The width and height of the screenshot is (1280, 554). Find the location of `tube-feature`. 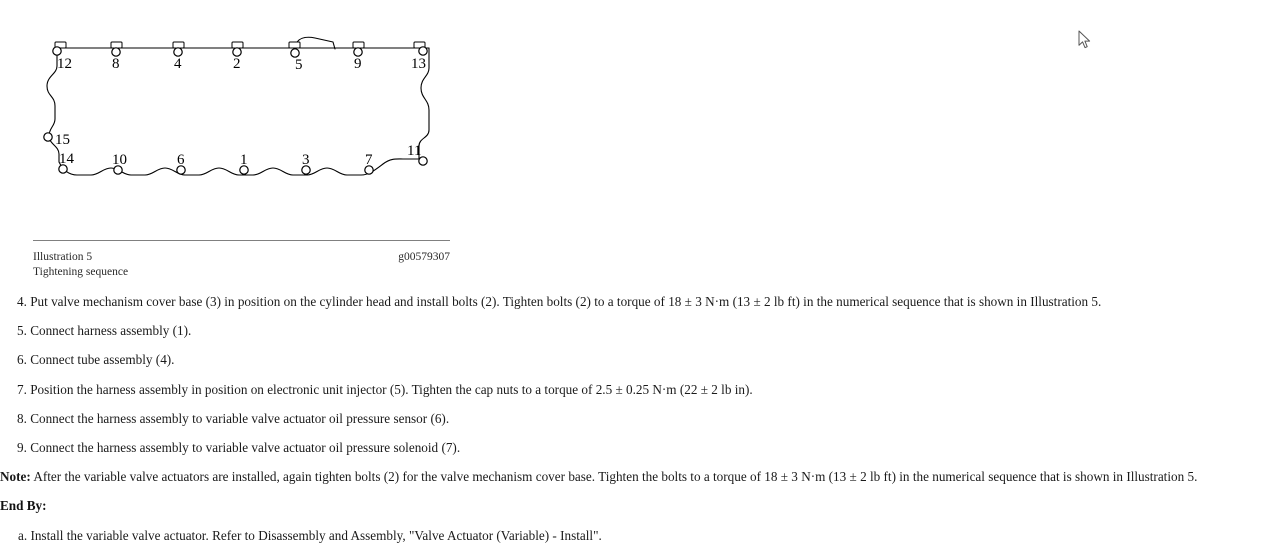

tube-feature is located at coordinates (315, 43).